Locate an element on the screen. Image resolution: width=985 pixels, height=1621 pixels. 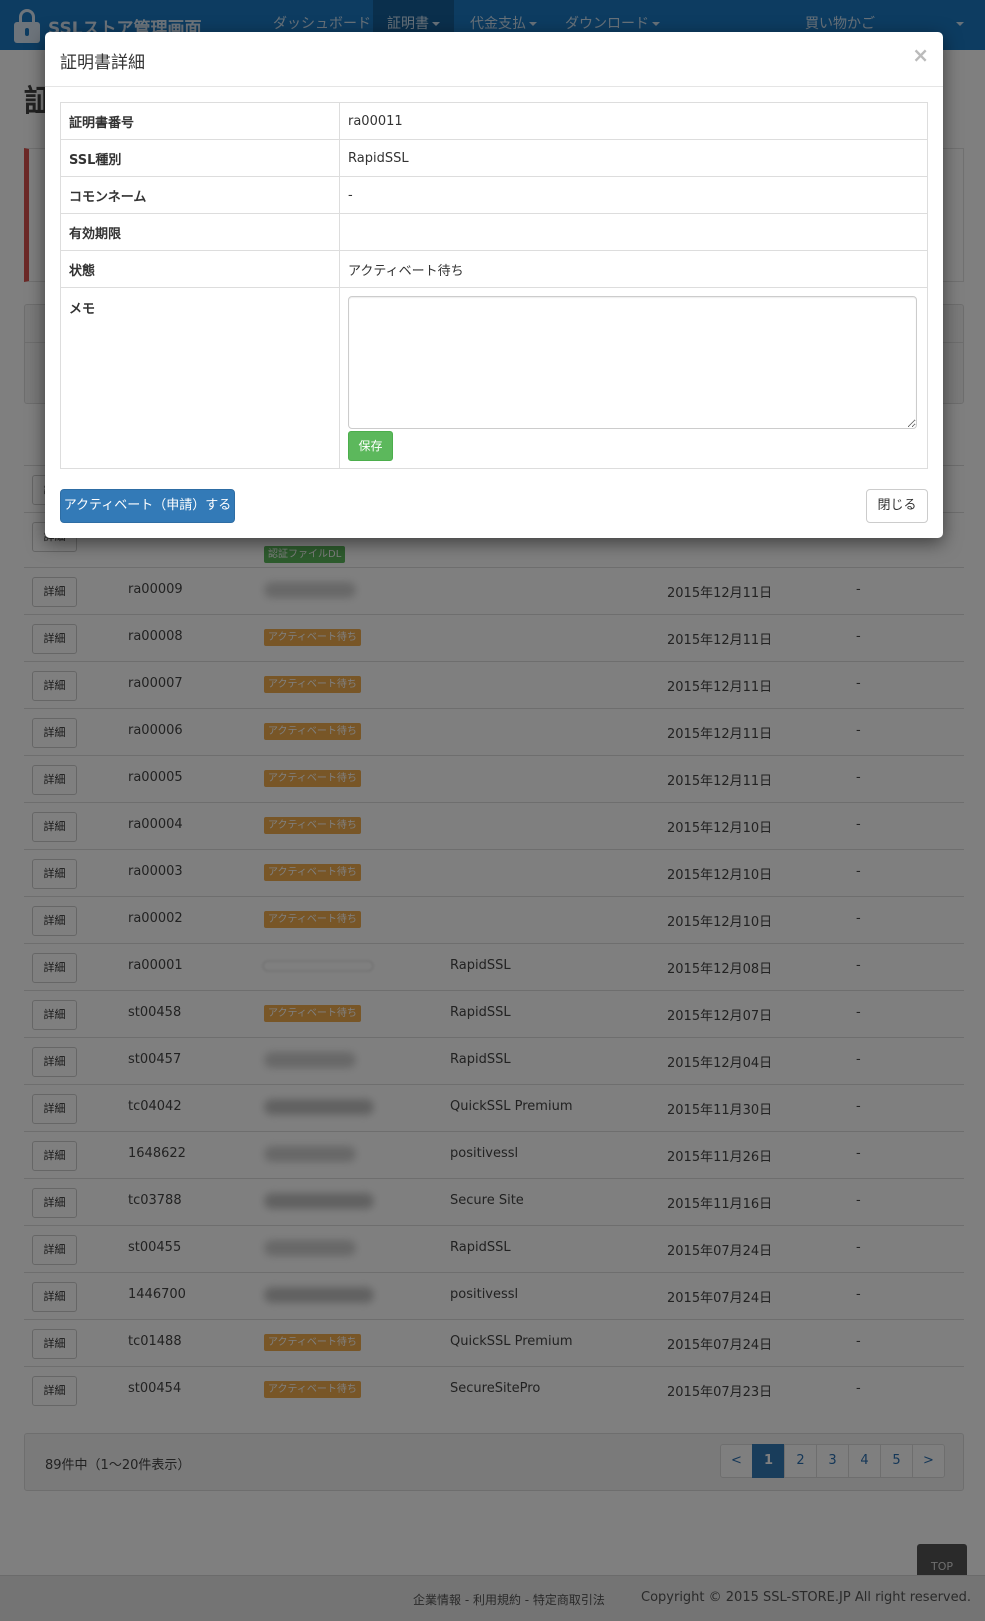
detail-row-common-name: コモンネーム - is located at coordinates (494, 195).